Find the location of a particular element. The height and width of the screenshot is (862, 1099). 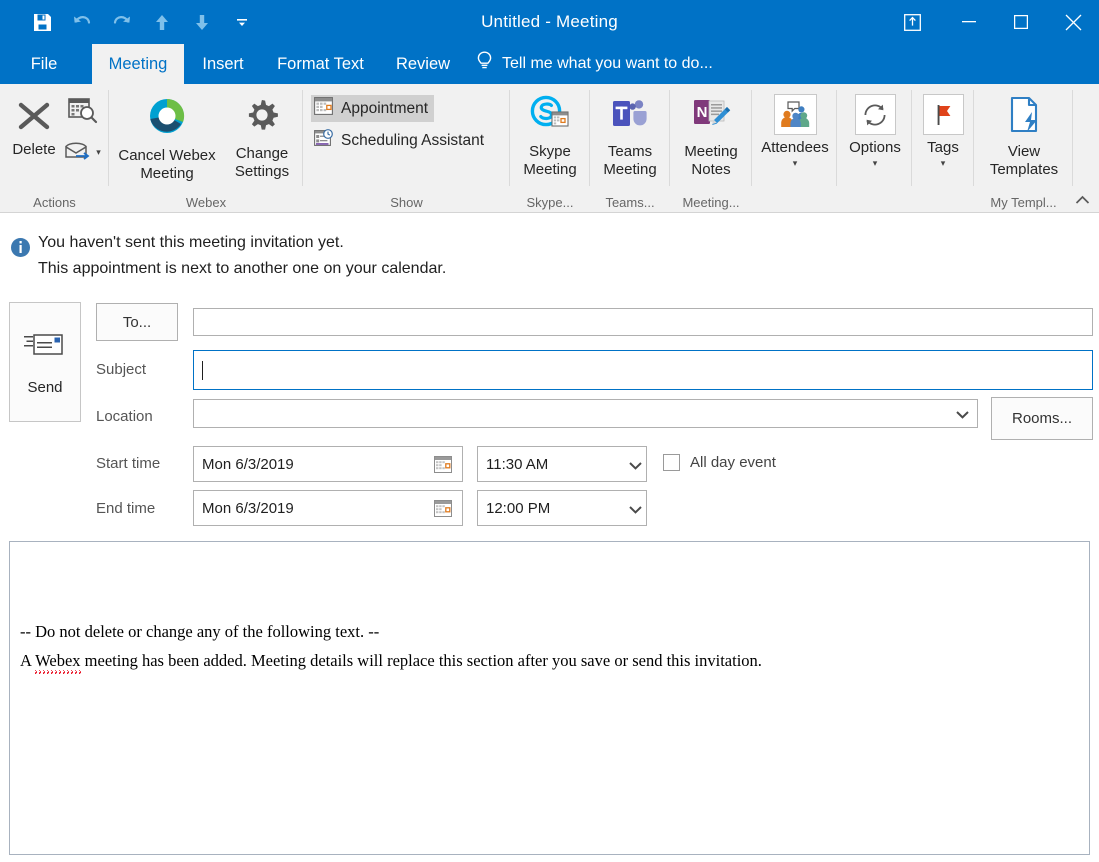

attendees-button: Attendees ▾ is located at coordinates (795, 131).